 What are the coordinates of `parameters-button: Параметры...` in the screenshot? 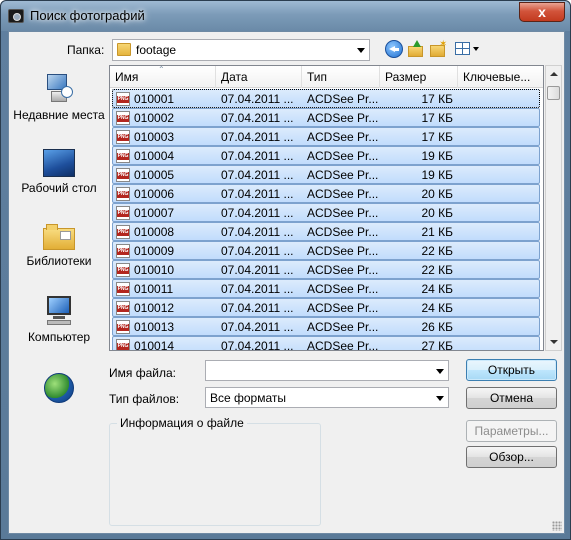 It's located at (511, 431).